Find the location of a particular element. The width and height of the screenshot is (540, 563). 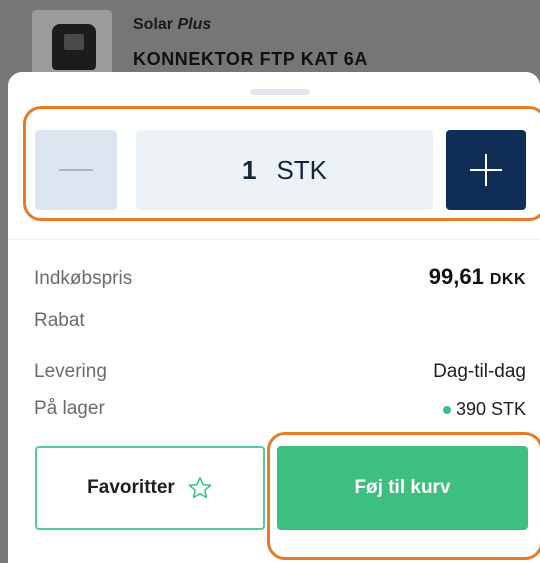

quantity-unit: STK is located at coordinates (302, 169).